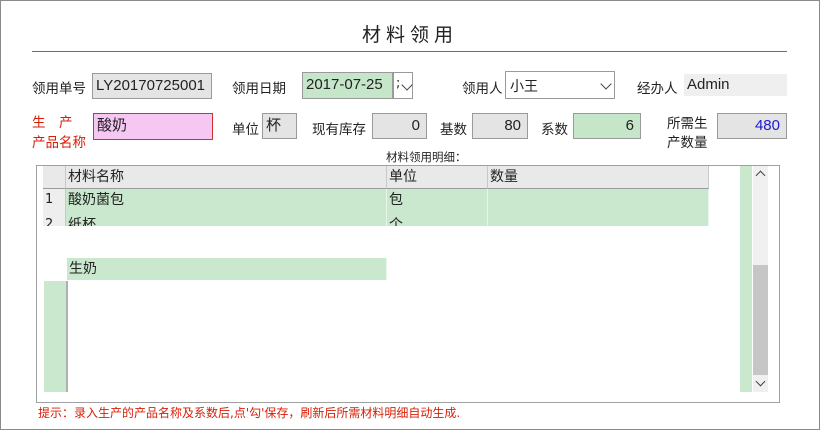  What do you see at coordinates (52, 123) in the screenshot?
I see `product-label-line1: 生 产` at bounding box center [52, 123].